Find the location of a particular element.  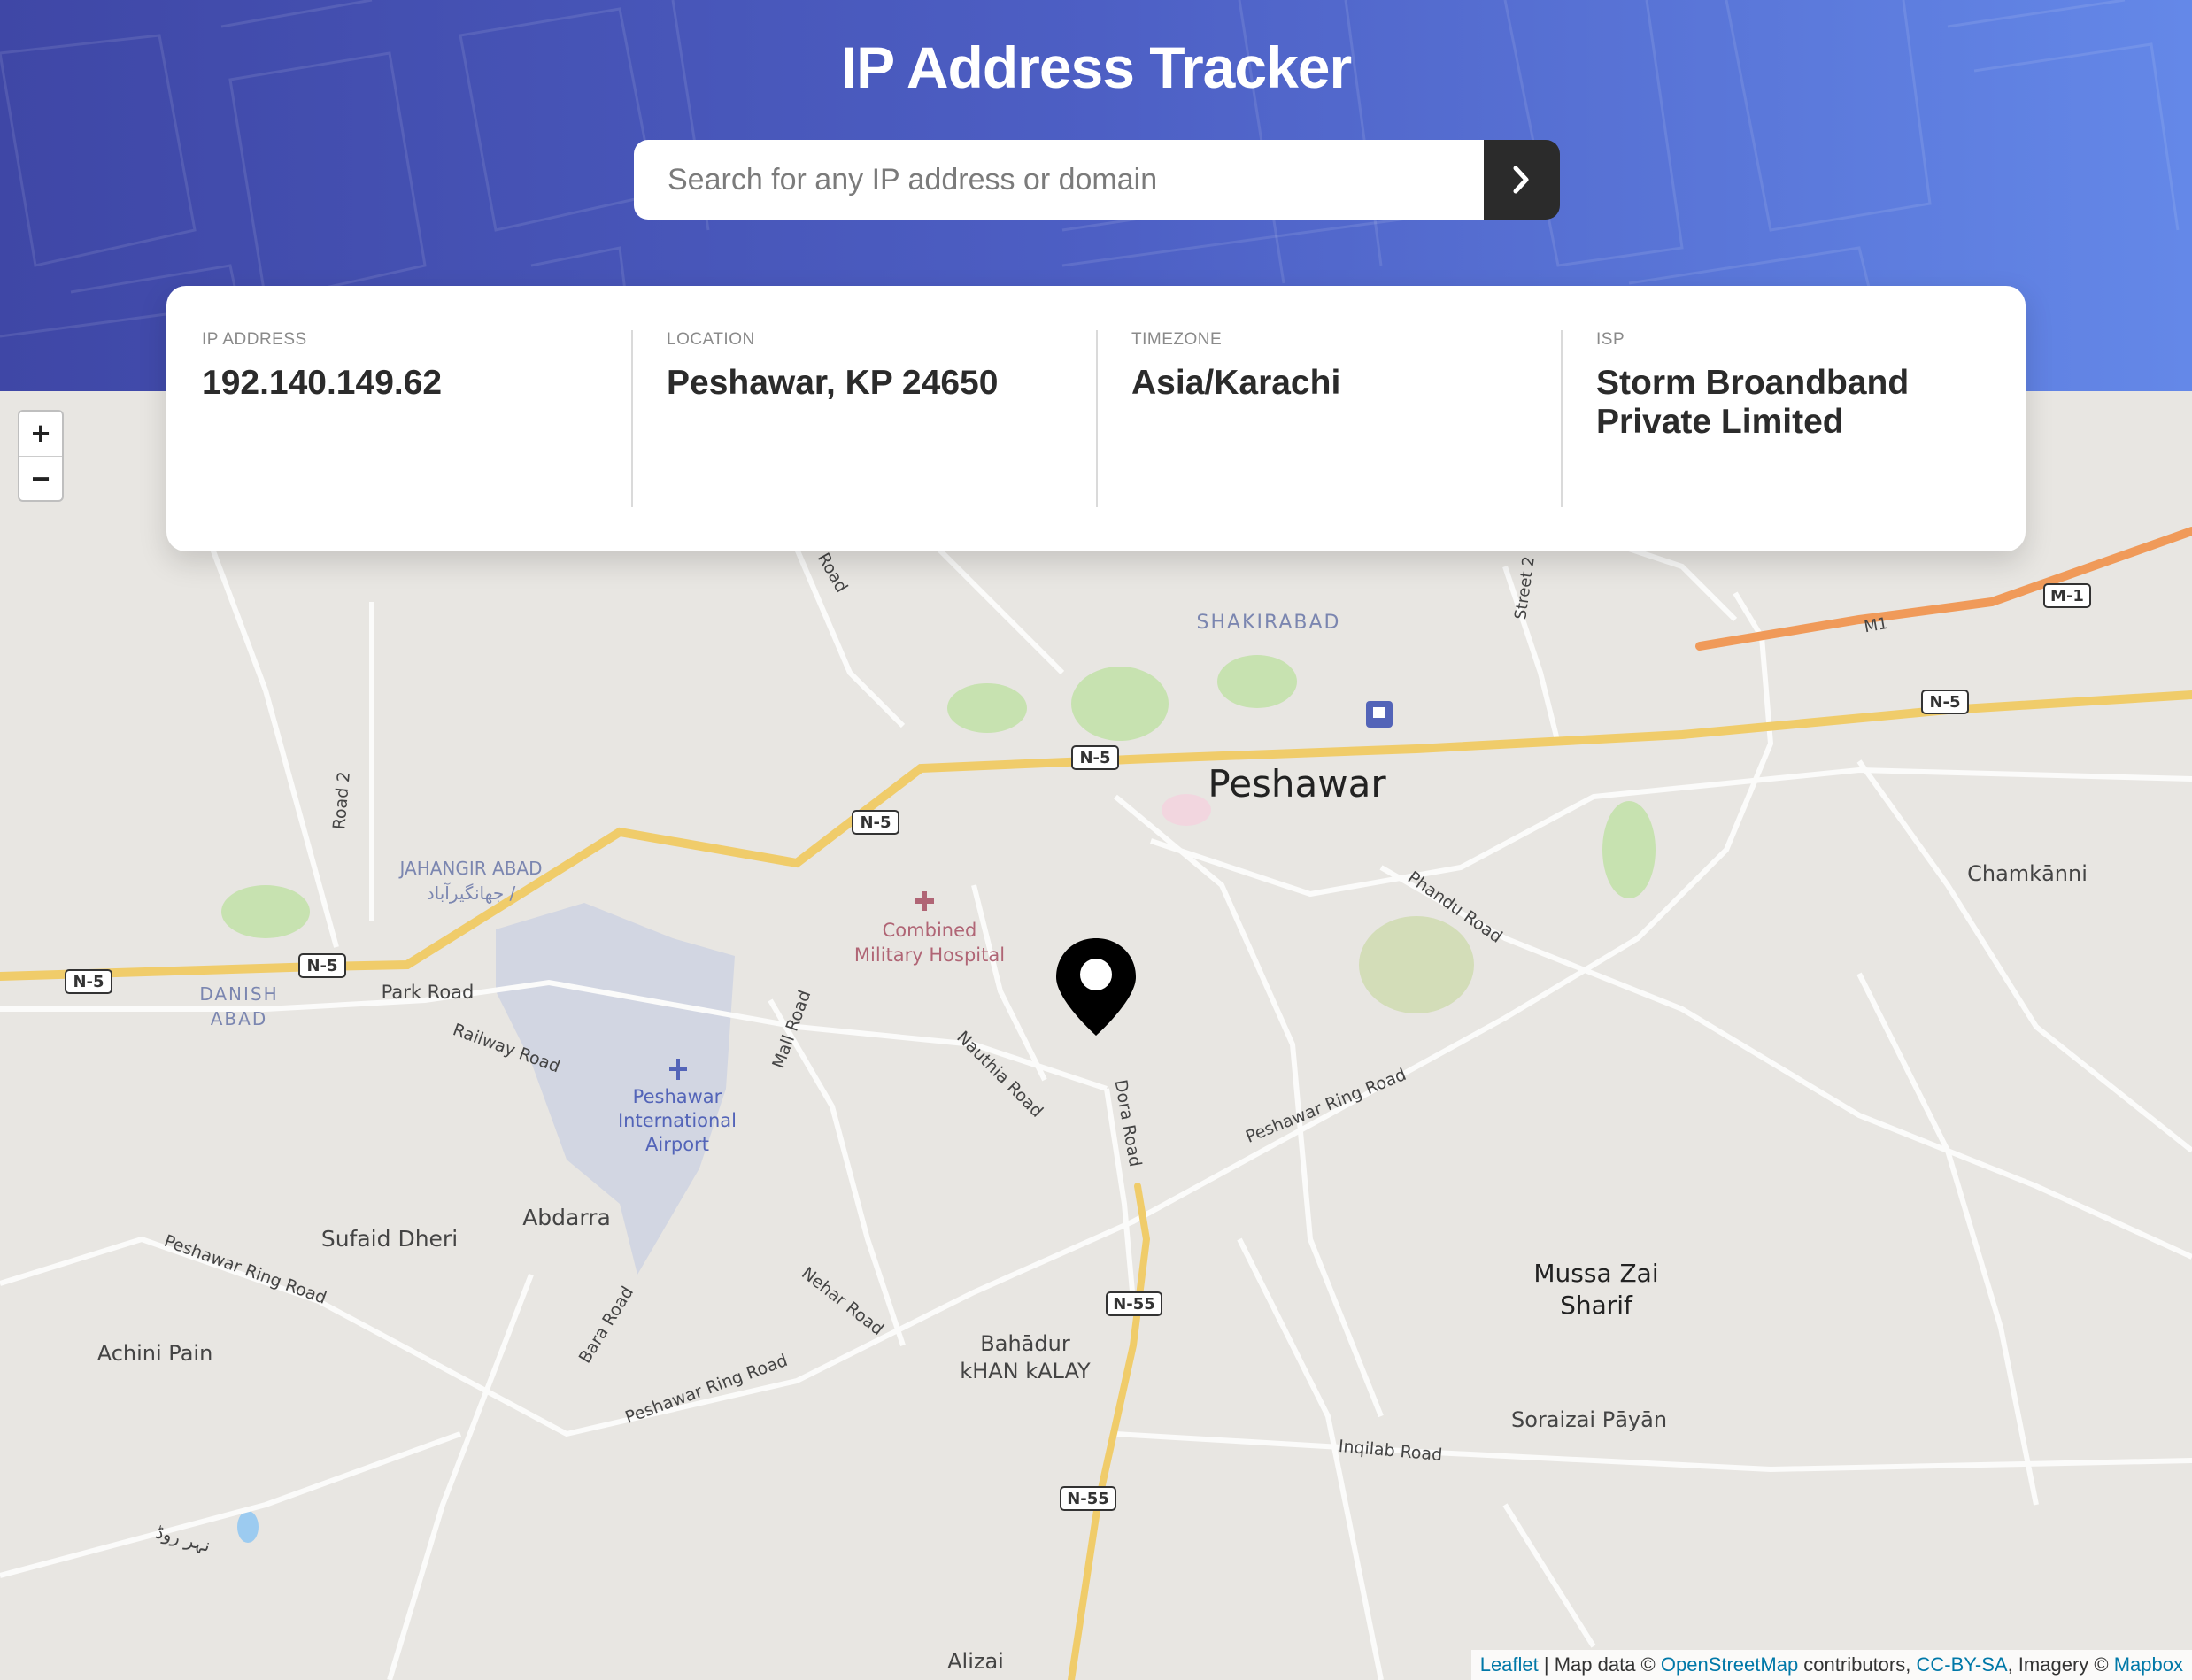

shield-n5-north: N-5 is located at coordinates (1095, 757).